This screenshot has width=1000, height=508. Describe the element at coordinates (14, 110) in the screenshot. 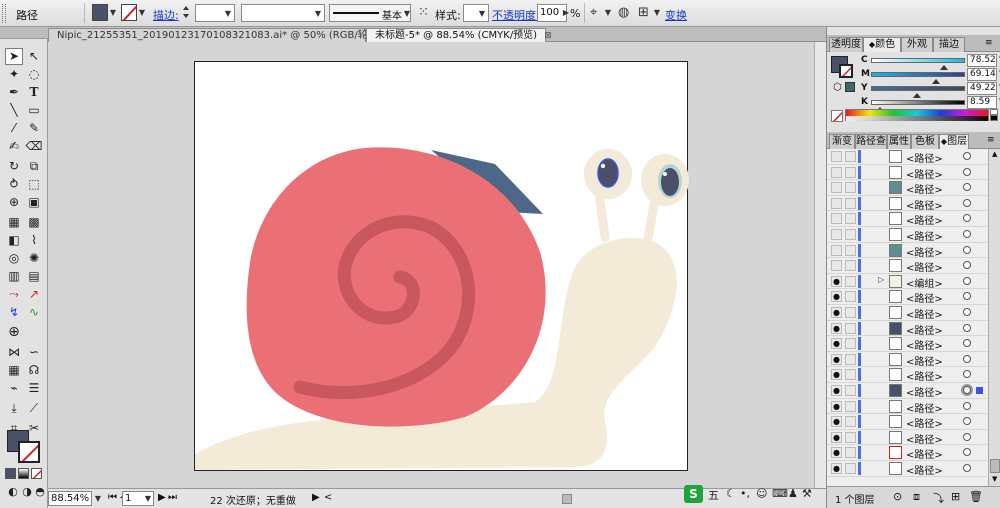

I see `line-tool-icon: ╲` at that location.